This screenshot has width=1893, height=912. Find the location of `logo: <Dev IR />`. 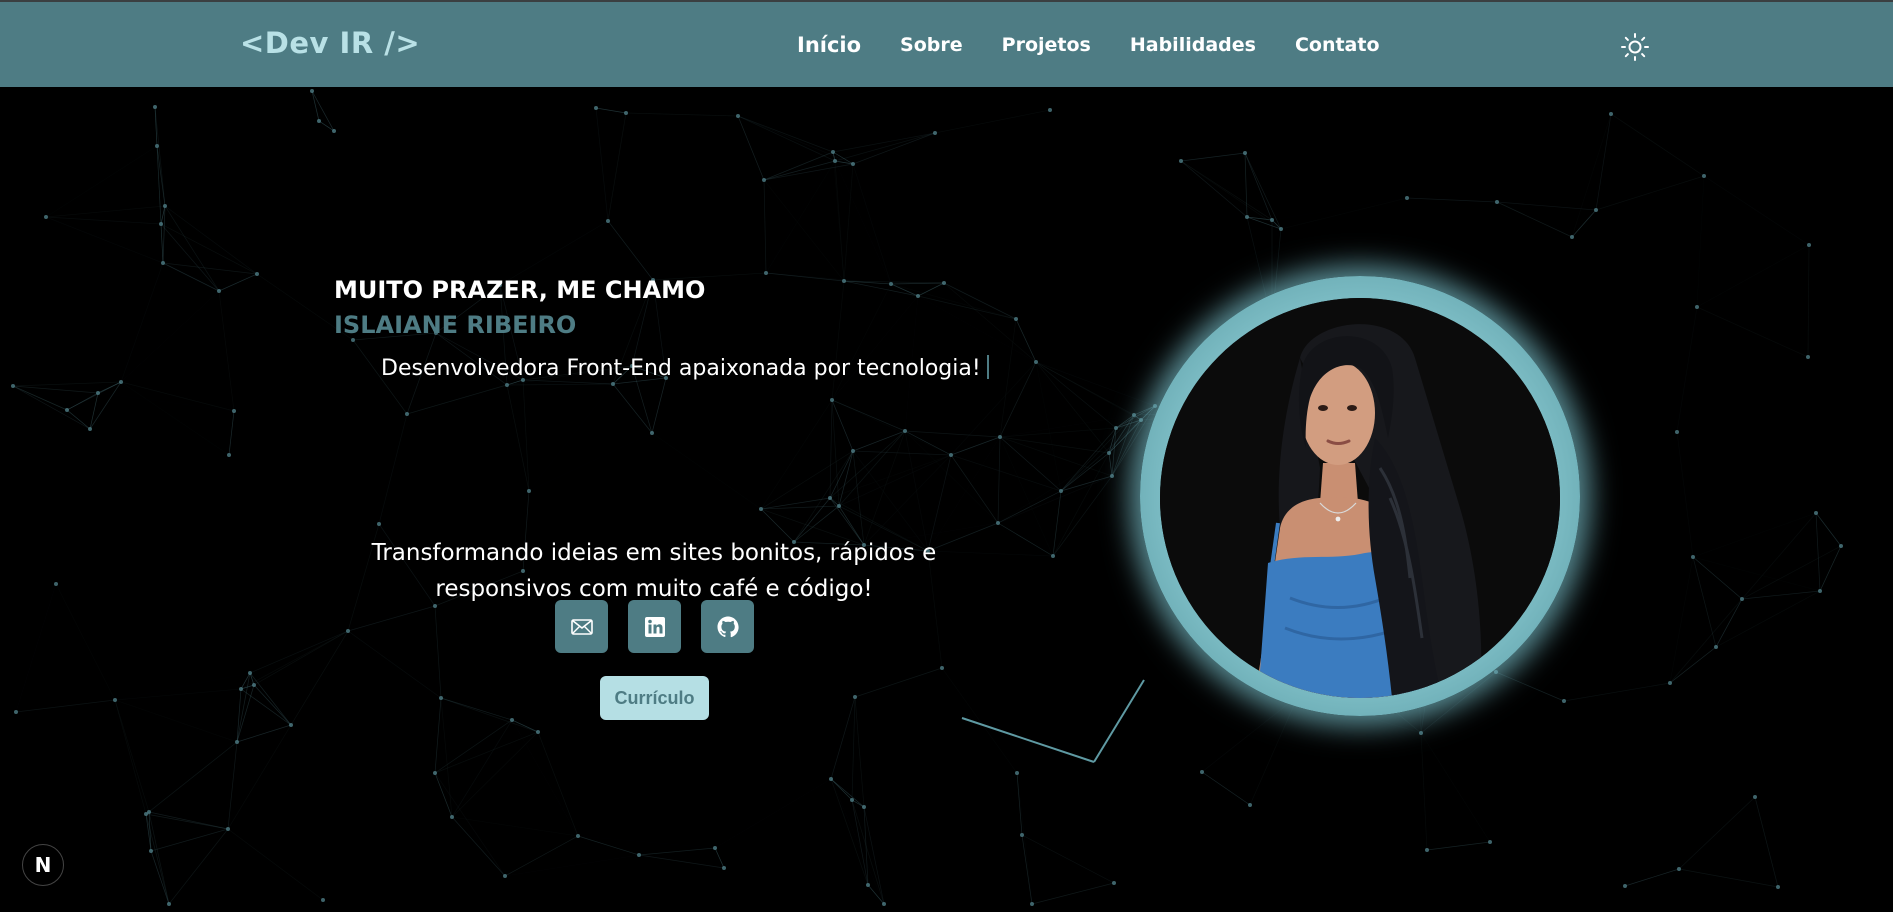

logo: <Dev IR /> is located at coordinates (330, 43).